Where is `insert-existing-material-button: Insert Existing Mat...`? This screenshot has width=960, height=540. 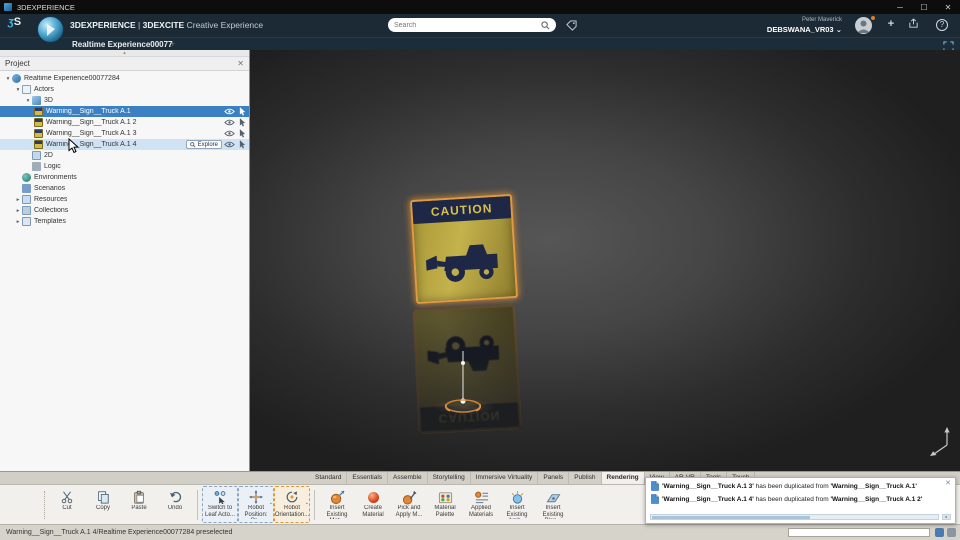
insert-existing-material-button: Insert Existing Mat... is located at coordinates (337, 504).